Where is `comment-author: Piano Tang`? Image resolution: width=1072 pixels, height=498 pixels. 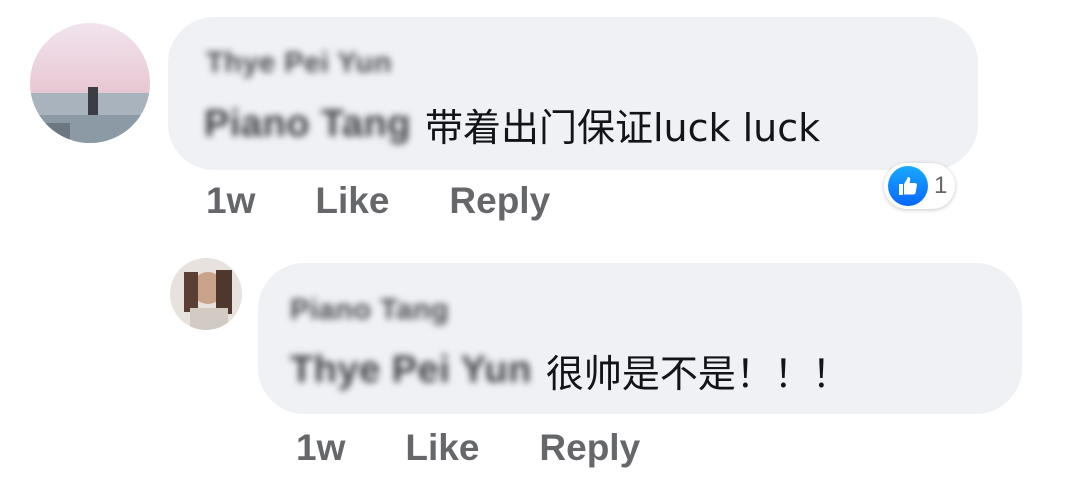
comment-author: Piano Tang is located at coordinates (369, 310).